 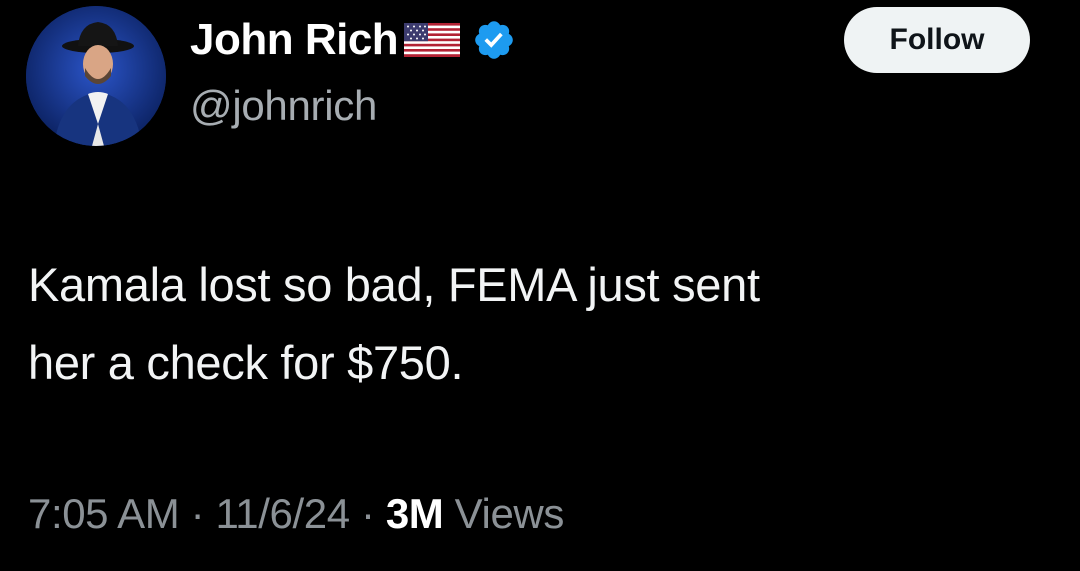 I want to click on tweet-text-line: Kamala lost so bad, FEMA just sent, so click(x=394, y=284).